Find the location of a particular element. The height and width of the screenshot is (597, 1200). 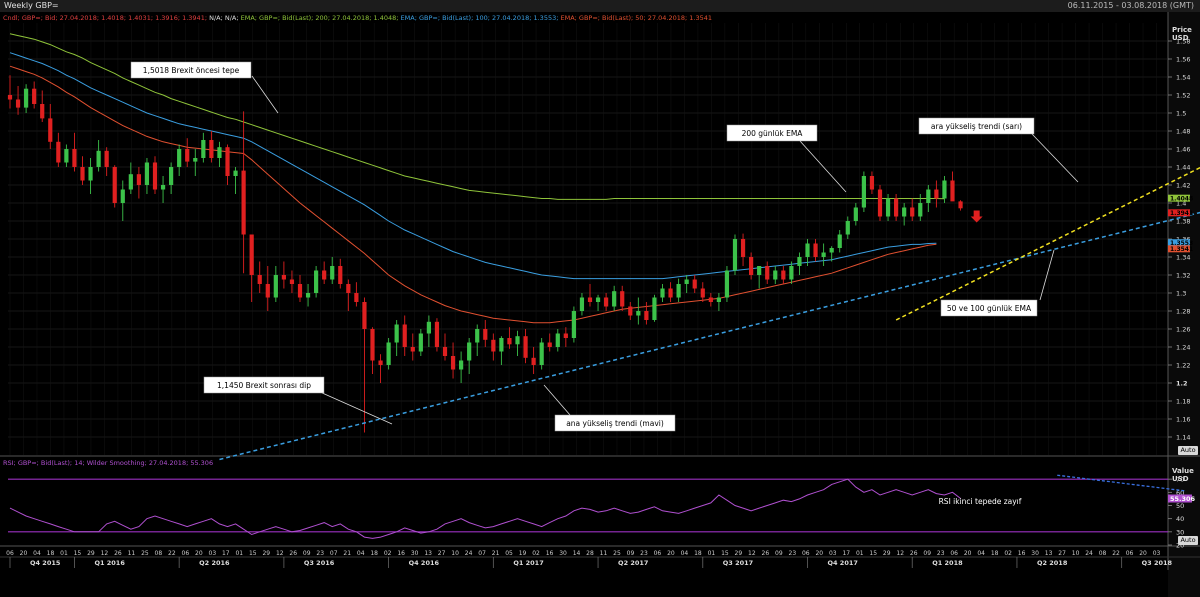

blue-trend-label-text: ana yükseliş trendi (mavi) is located at coordinates (615, 423).